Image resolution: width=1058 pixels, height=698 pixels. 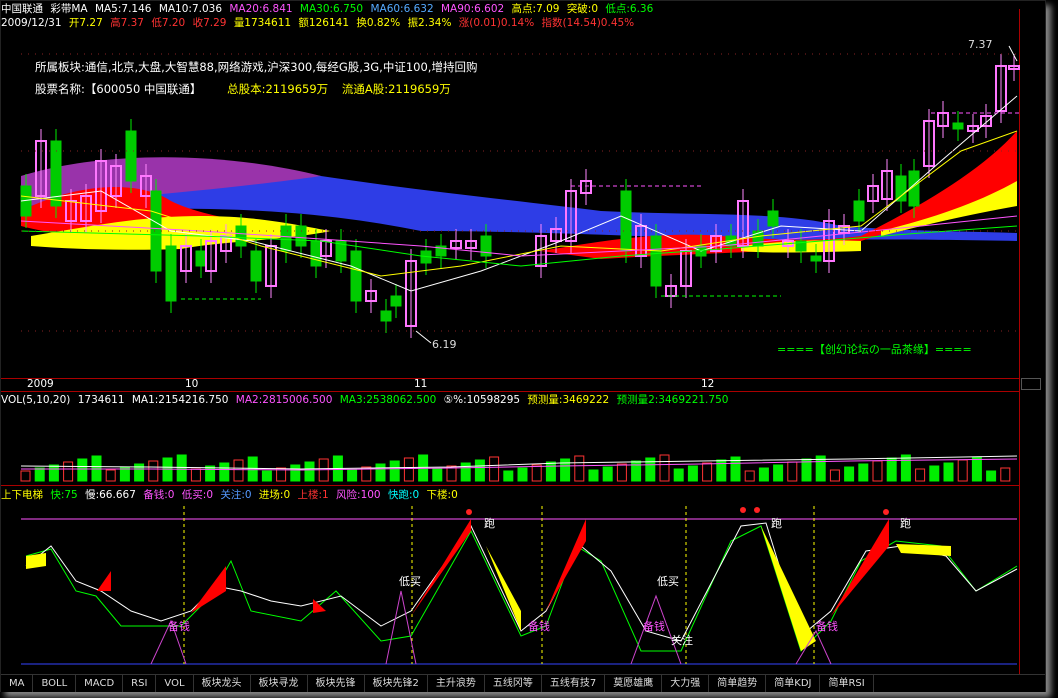 I want to click on volume-ma3: MA3:2538062.500, so click(x=388, y=400).